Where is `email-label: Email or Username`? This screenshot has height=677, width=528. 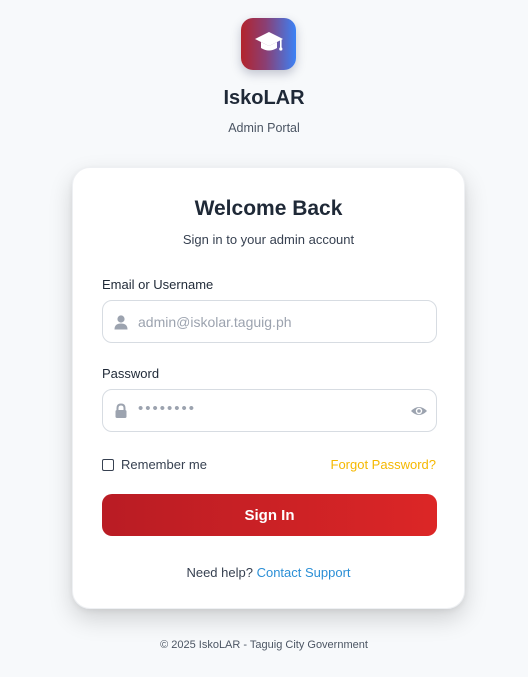 email-label: Email or Username is located at coordinates (158, 284).